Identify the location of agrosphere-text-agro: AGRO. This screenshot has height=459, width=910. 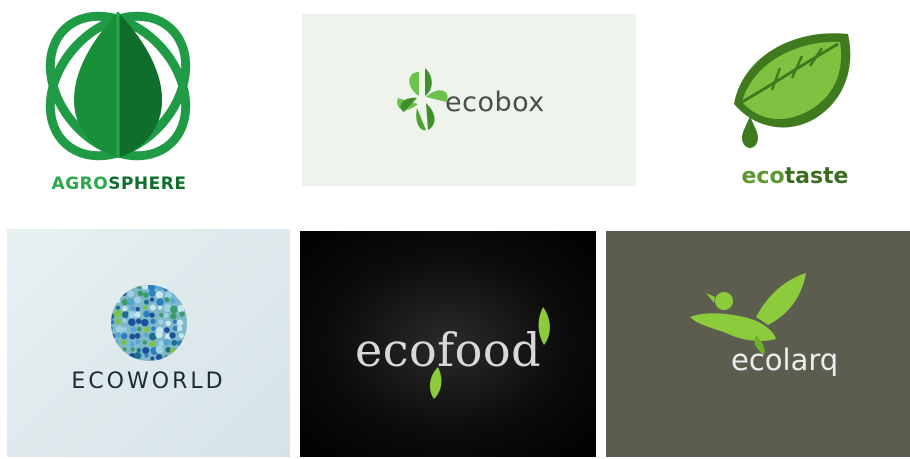
(80, 184).